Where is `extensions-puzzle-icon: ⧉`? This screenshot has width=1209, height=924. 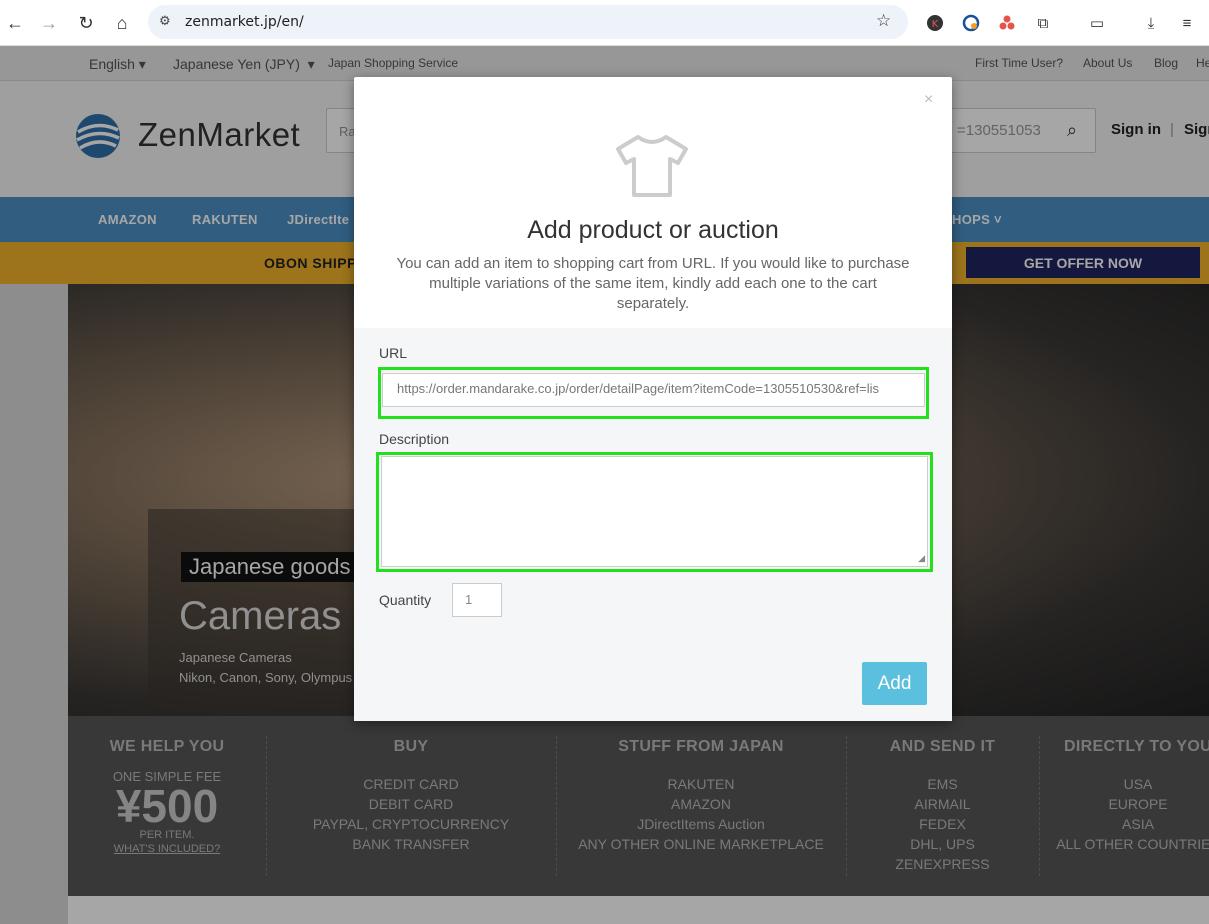
extensions-puzzle-icon: ⧉ is located at coordinates (1043, 23).